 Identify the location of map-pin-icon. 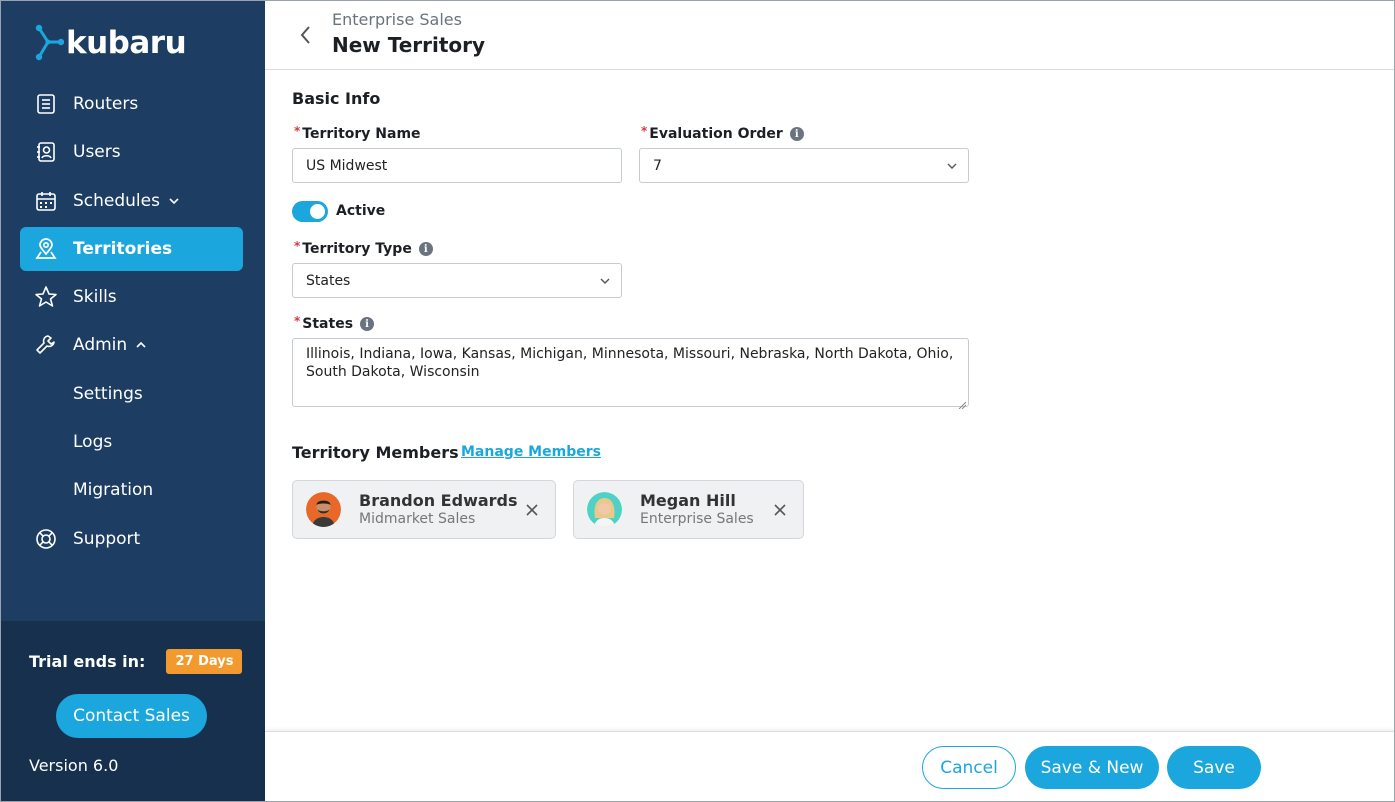
(46, 249).